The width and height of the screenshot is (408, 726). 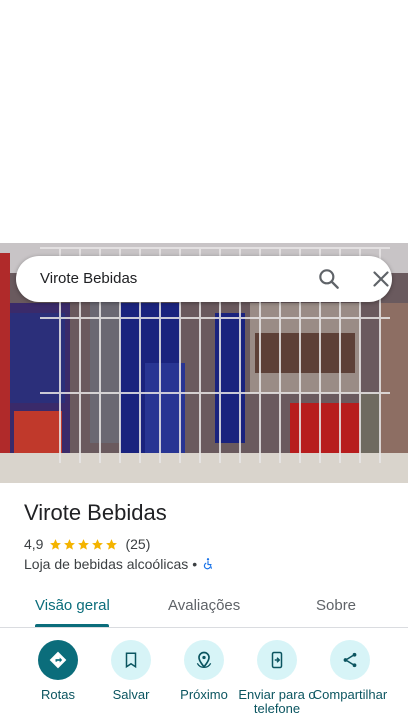 I want to click on bookmark-icon, so click(x=131, y=660).